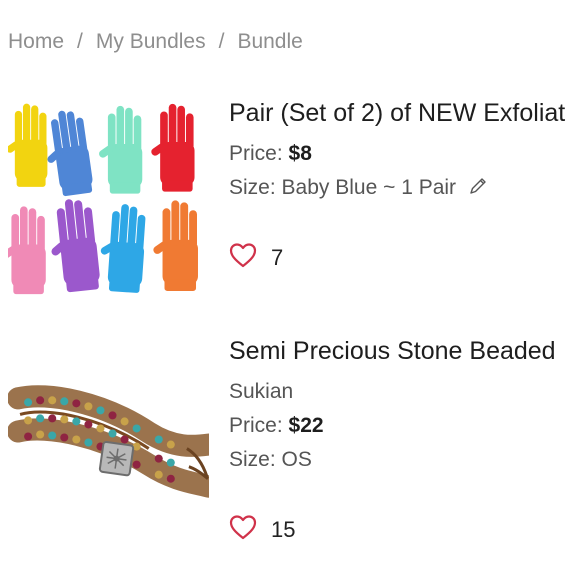  What do you see at coordinates (478, 189) in the screenshot?
I see `pencil-icon` at bounding box center [478, 189].